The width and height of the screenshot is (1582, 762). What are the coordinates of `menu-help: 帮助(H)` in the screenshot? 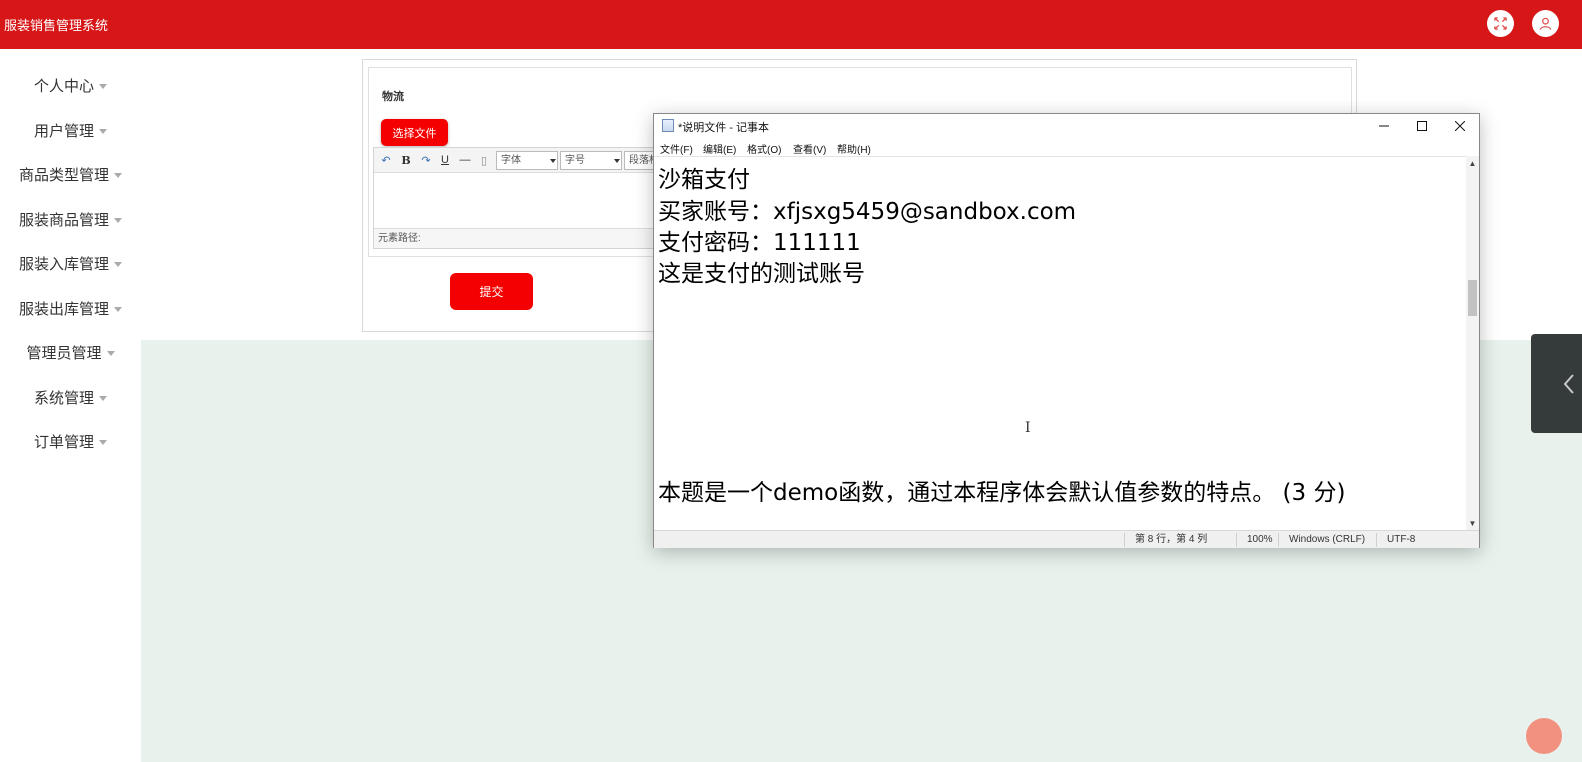 It's located at (854, 148).